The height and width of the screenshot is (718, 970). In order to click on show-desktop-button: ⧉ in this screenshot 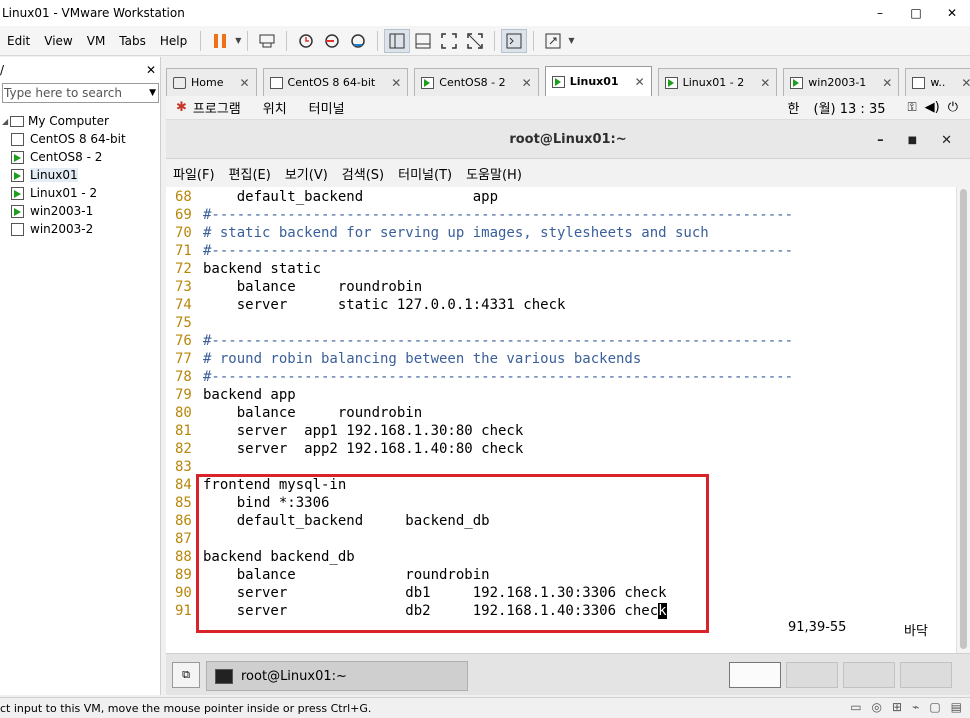, I will do `click(186, 675)`.